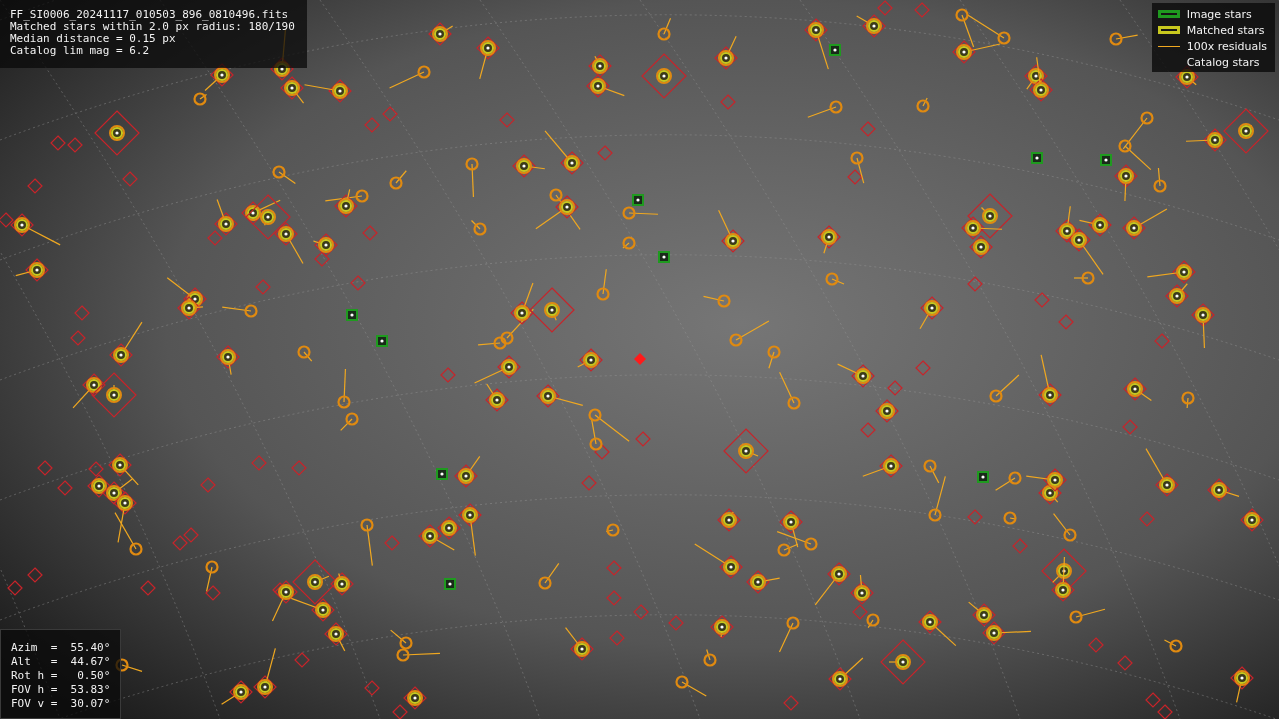 Image resolution: width=1279 pixels, height=719 pixels. What do you see at coordinates (1225, 30) in the screenshot?
I see `legend-label: Matched stars` at bounding box center [1225, 30].